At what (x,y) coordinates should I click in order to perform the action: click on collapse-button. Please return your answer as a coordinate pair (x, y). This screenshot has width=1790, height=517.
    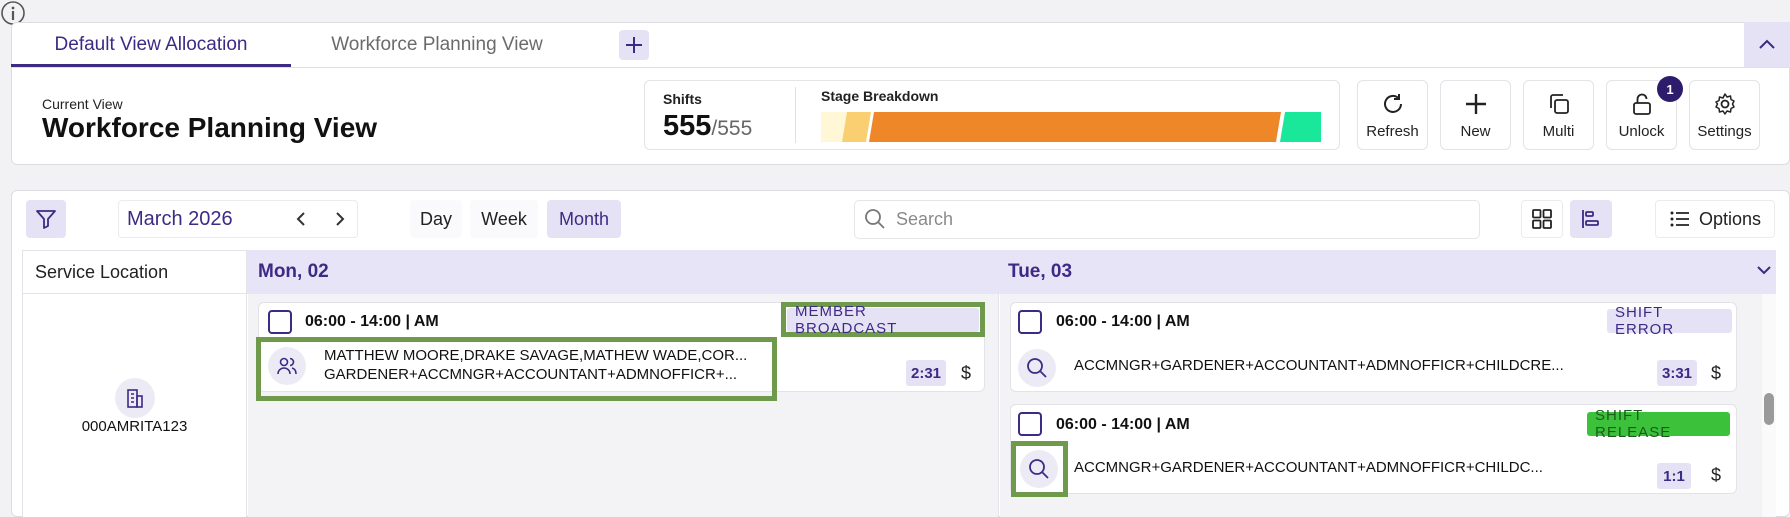
    Looking at the image, I should click on (1767, 44).